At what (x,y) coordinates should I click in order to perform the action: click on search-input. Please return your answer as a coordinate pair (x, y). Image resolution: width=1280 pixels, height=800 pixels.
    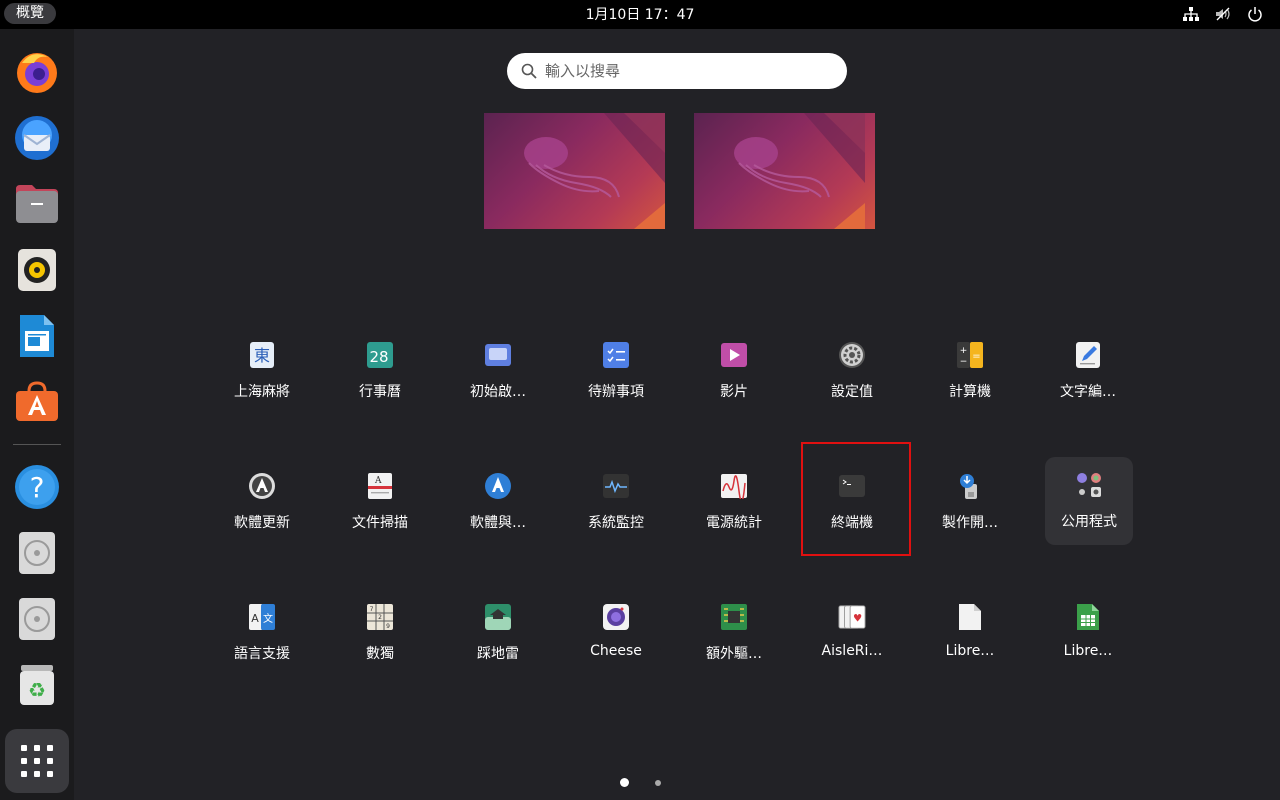
    Looking at the image, I should click on (685, 71).